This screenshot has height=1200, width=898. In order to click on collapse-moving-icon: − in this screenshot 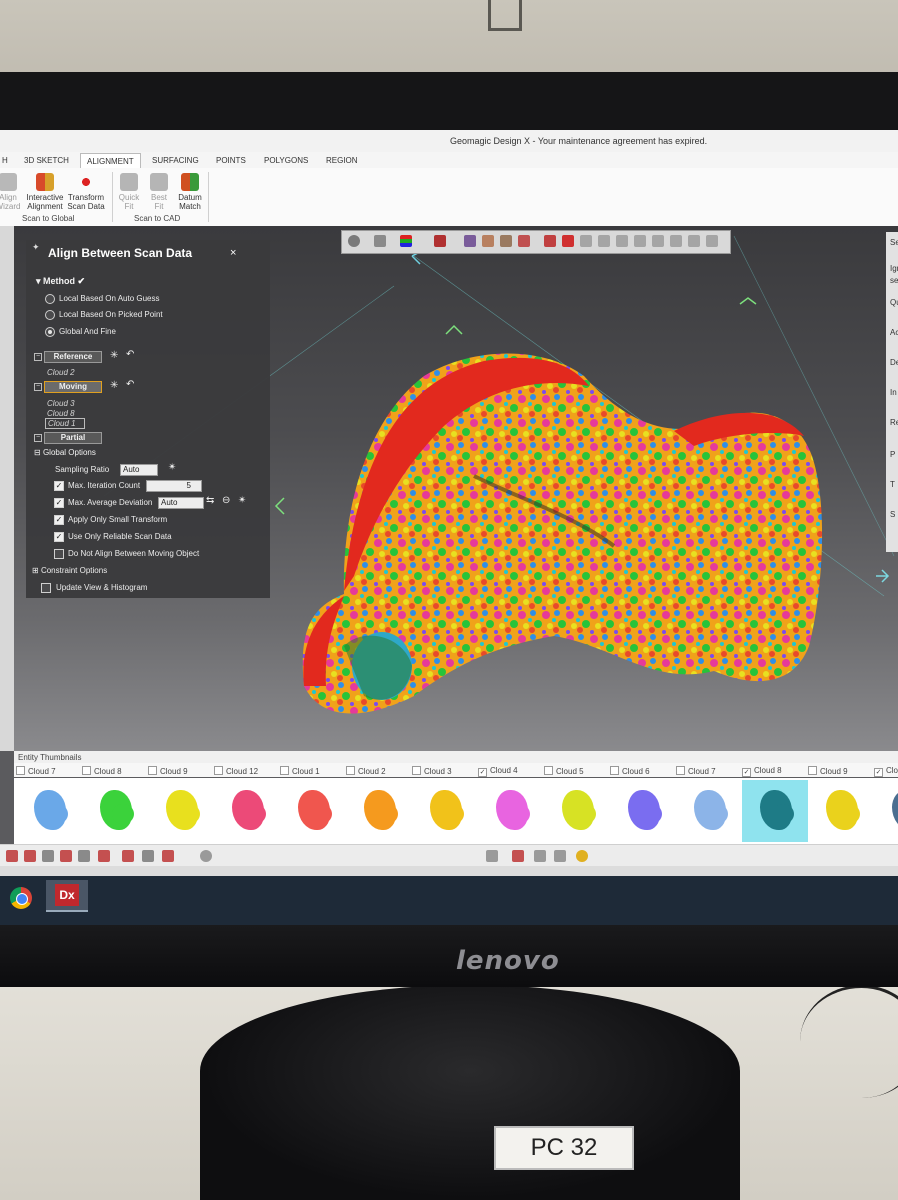, I will do `click(38, 387)`.